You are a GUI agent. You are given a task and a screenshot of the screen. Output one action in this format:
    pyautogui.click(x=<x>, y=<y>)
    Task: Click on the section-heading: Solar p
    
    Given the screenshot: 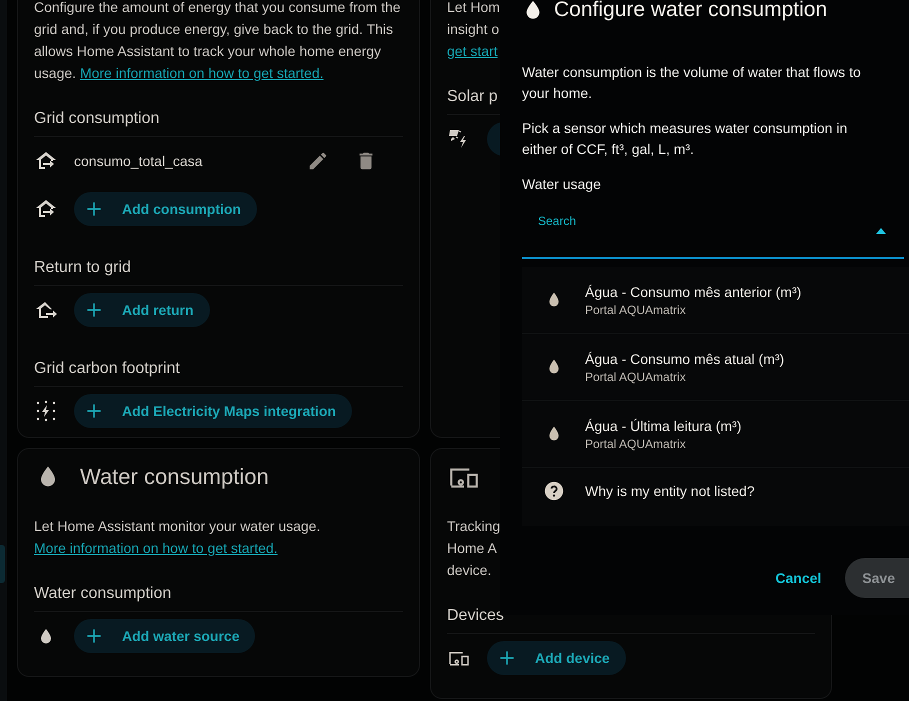 What is the action you would take?
    pyautogui.click(x=472, y=97)
    